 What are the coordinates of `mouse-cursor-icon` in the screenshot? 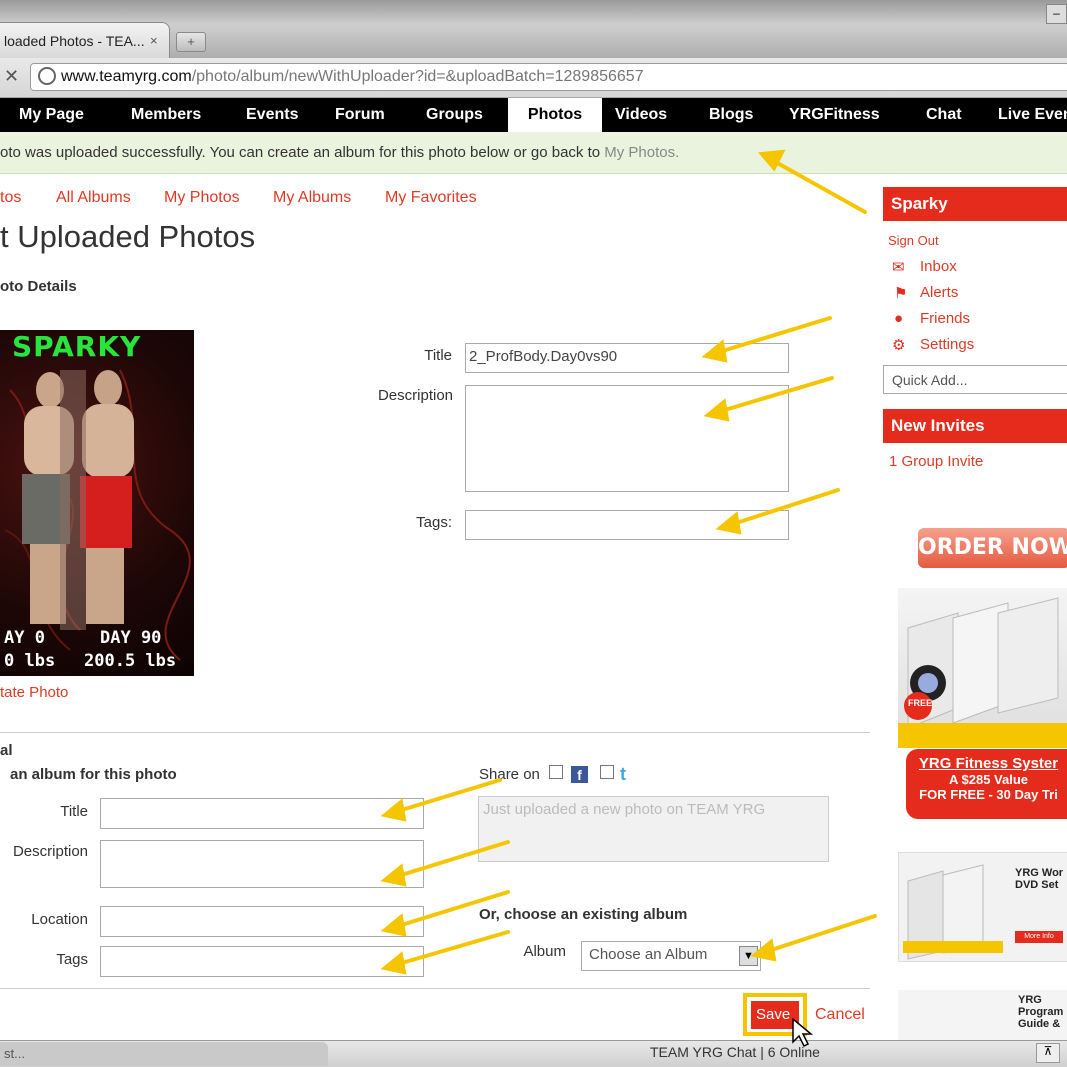 It's located at (803, 1033).